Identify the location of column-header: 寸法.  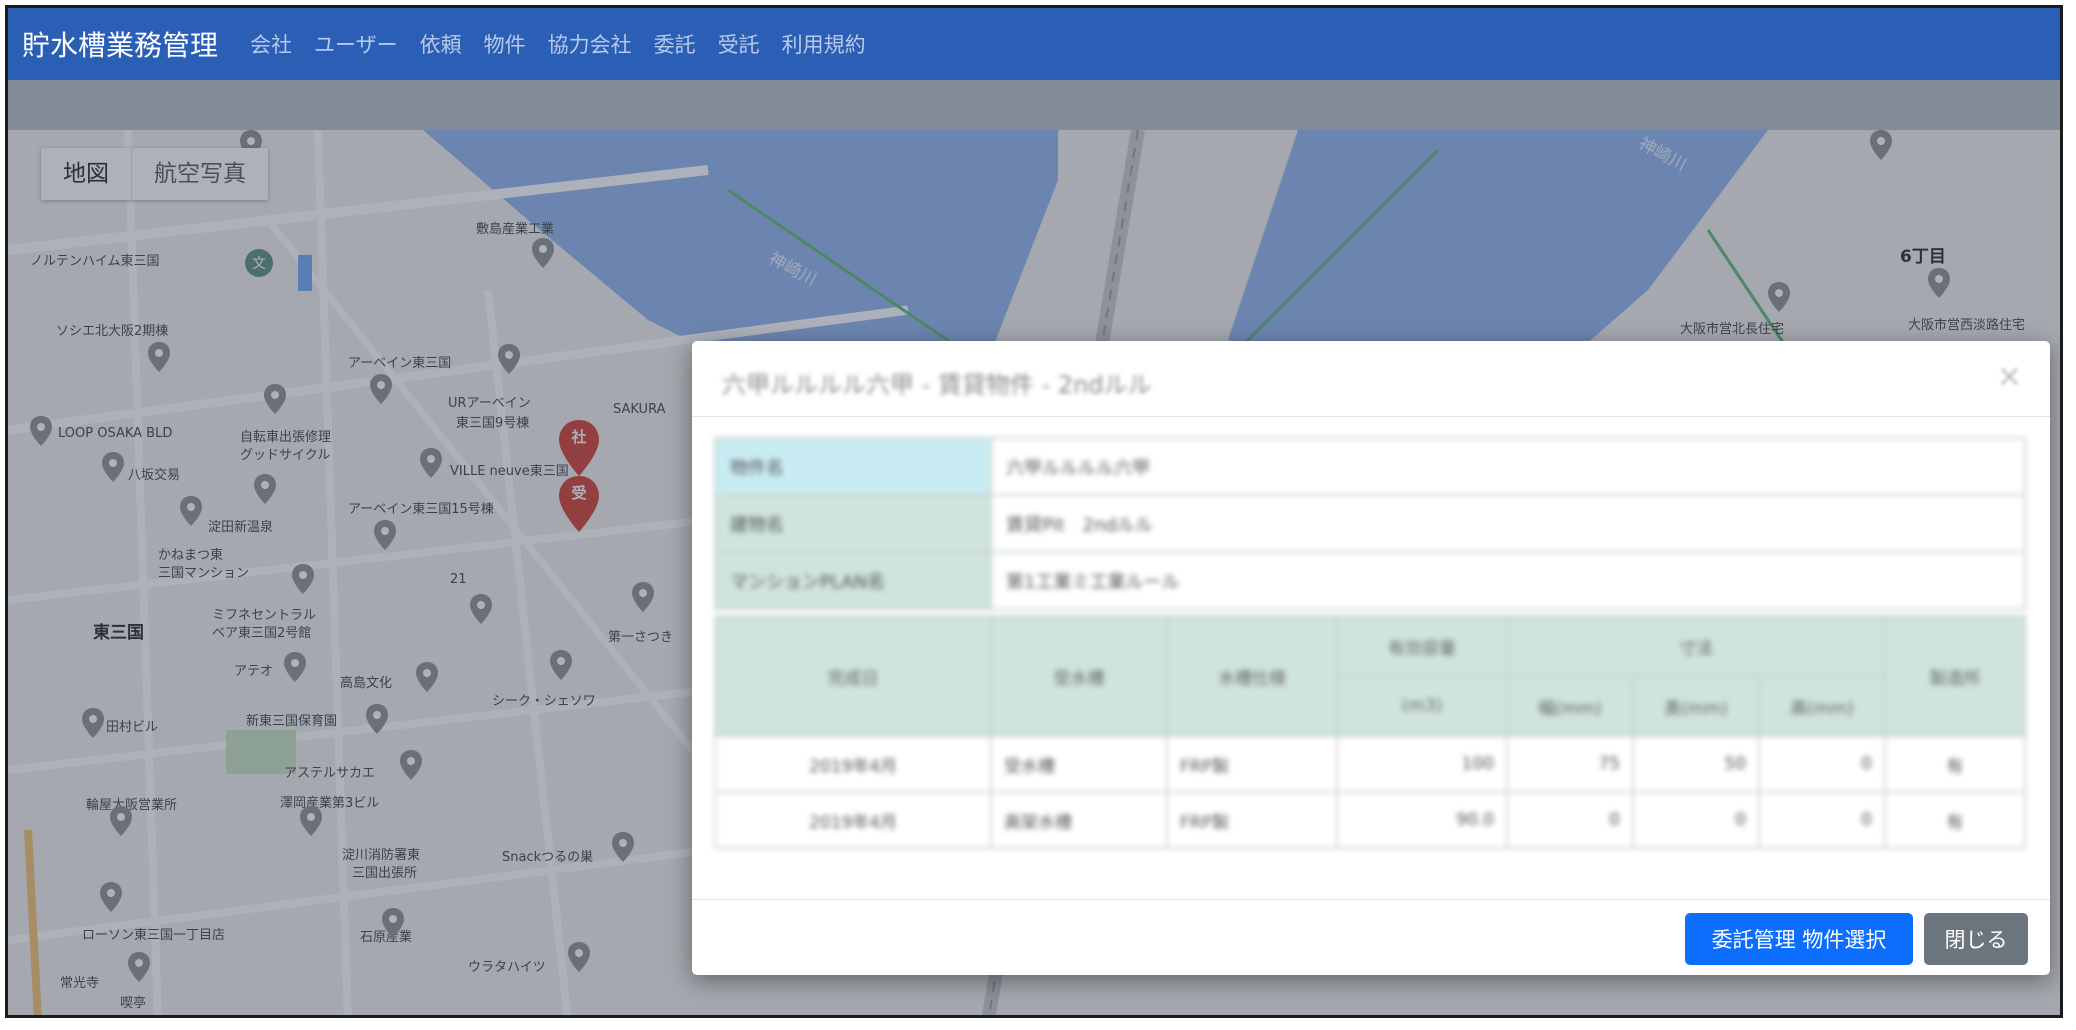
(1696, 646).